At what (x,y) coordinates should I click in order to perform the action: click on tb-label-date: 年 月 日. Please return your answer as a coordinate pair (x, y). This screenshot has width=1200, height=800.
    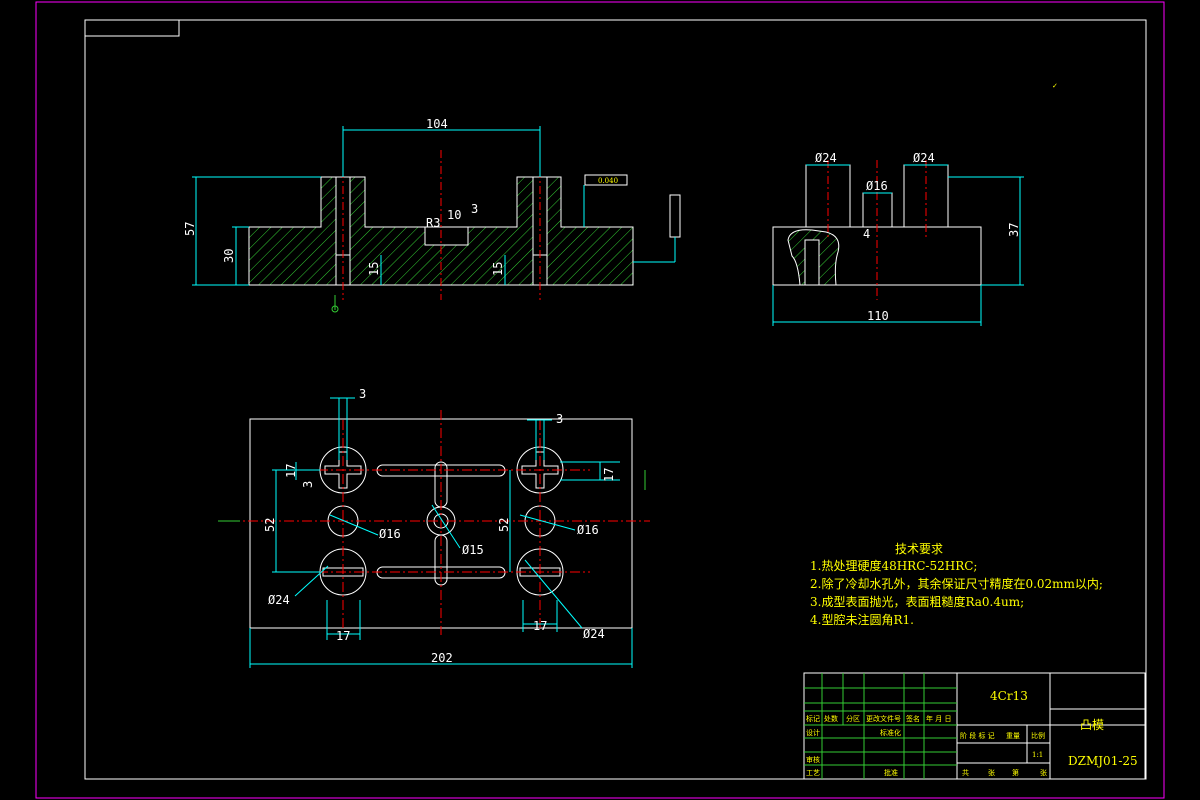
    Looking at the image, I should click on (938, 718).